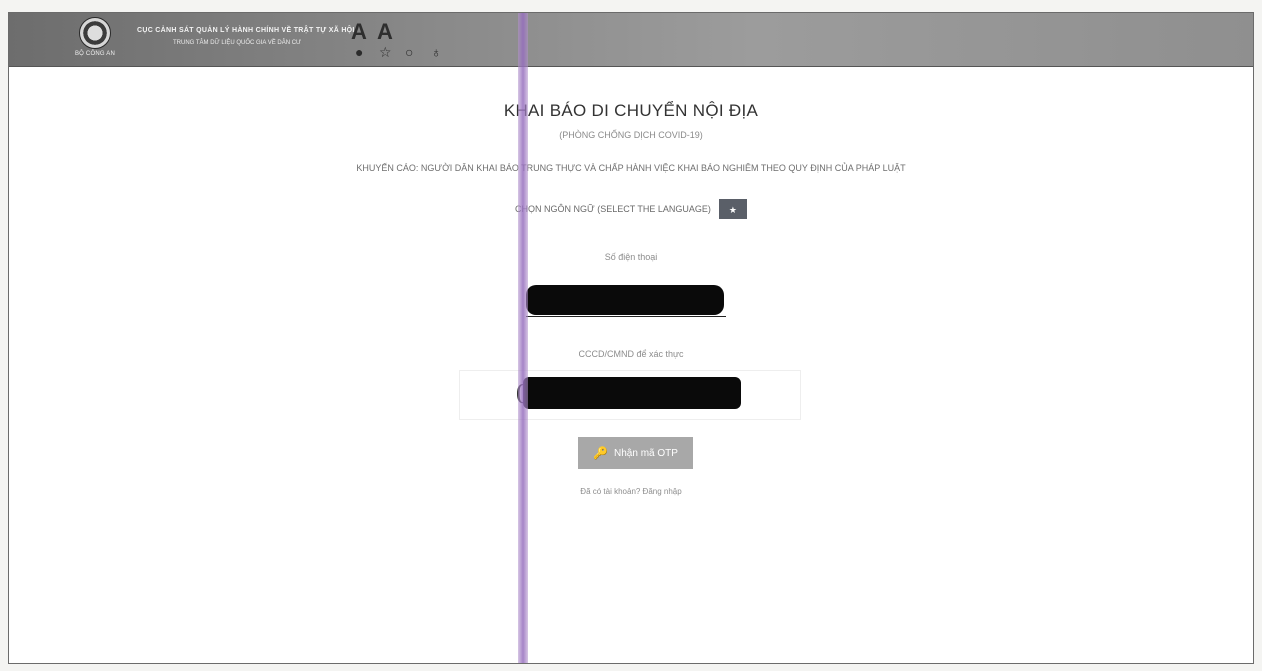 Image resolution: width=1262 pixels, height=671 pixels. I want to click on star-medal-icon: ☆, so click(385, 52).